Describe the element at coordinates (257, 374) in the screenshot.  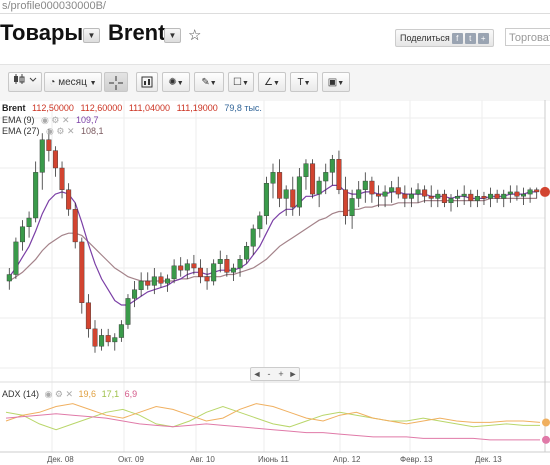
I see `scroll-left-button: ◄` at that location.